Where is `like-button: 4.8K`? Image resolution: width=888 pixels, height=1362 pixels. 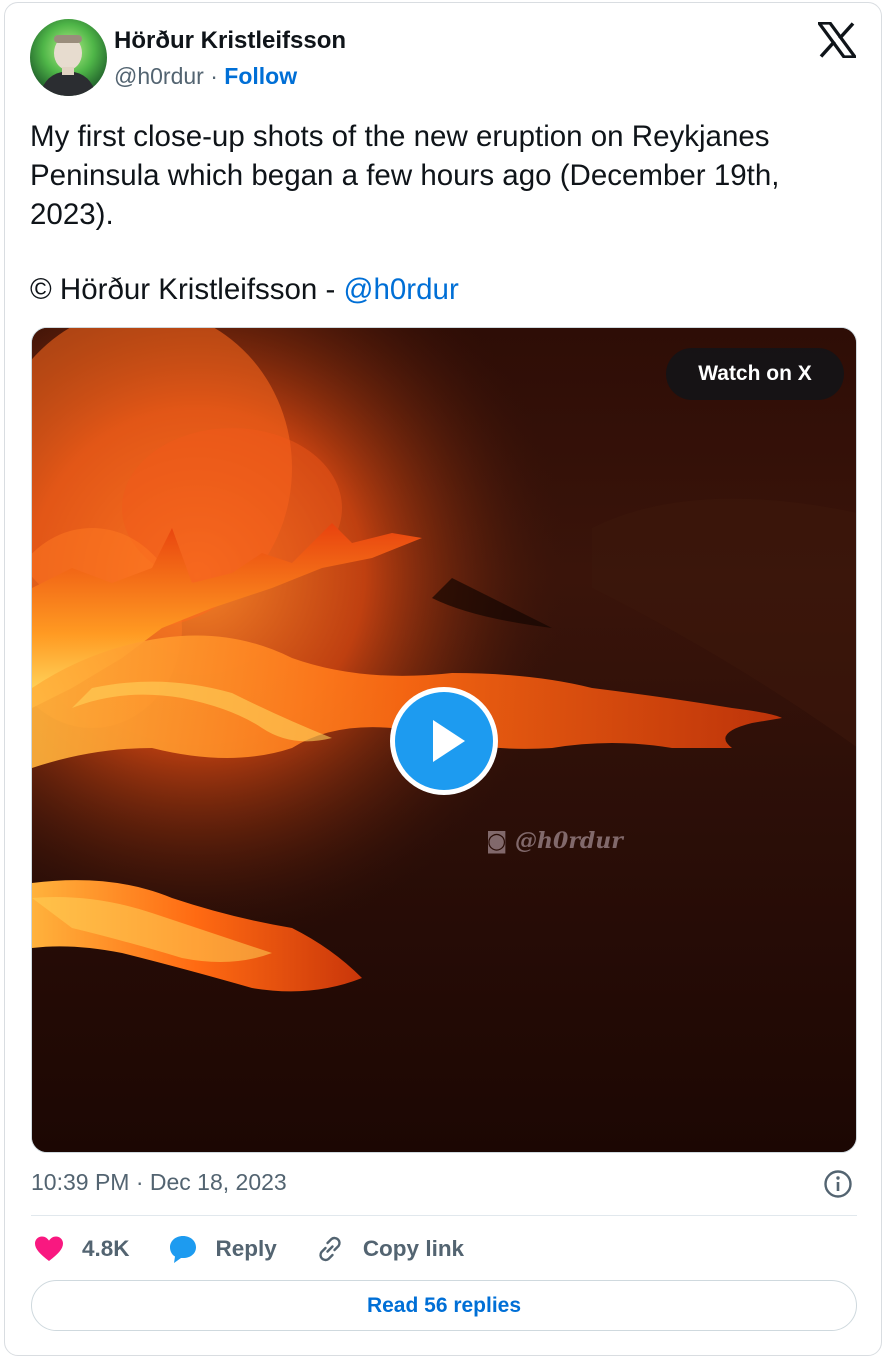 like-button: 4.8K is located at coordinates (82, 1249).